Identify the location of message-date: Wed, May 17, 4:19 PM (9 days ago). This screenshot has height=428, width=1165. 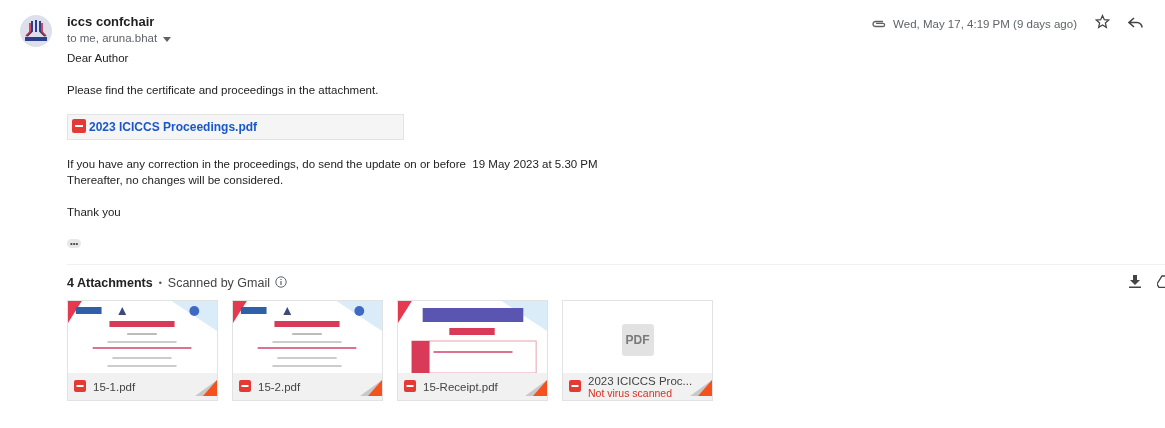
(985, 23).